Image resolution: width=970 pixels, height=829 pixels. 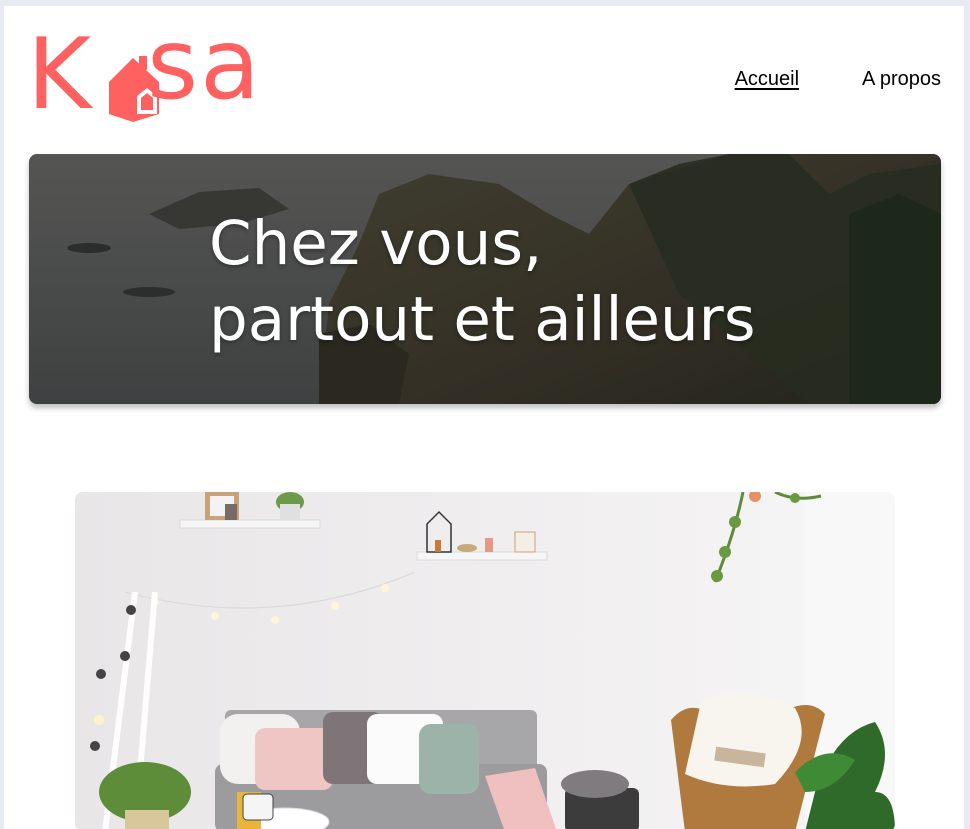 What do you see at coordinates (482, 282) in the screenshot?
I see `banner-title: Chez vous, partout et ailleurs` at bounding box center [482, 282].